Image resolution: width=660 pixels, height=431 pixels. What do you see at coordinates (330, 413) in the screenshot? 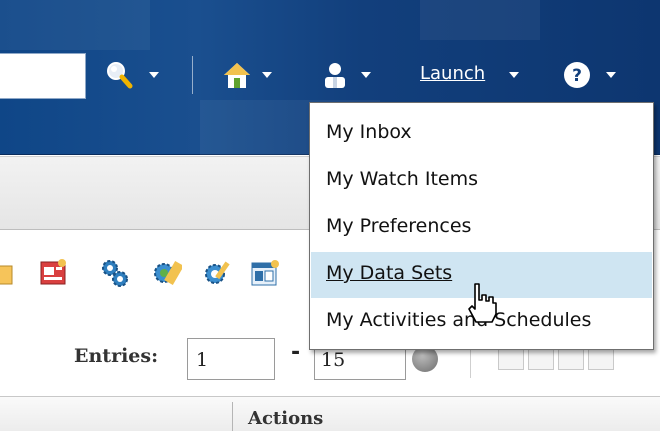
I see `table-header` at bounding box center [330, 413].